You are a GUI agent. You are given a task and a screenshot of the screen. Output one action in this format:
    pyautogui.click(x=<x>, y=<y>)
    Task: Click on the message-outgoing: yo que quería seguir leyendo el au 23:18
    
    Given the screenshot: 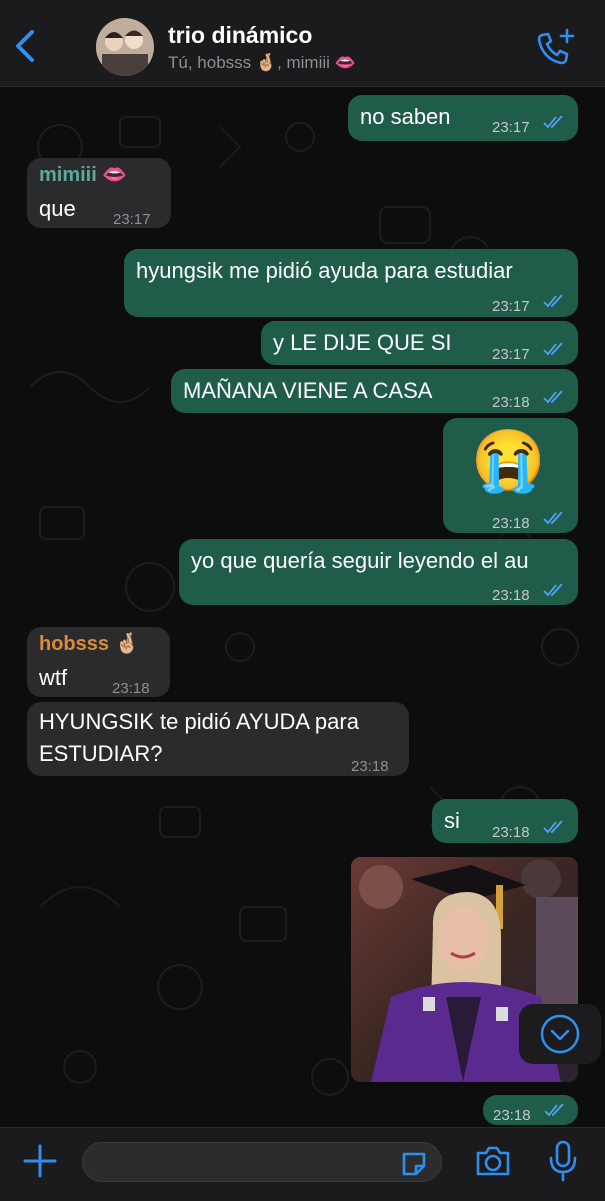 What is the action you would take?
    pyautogui.click(x=378, y=572)
    